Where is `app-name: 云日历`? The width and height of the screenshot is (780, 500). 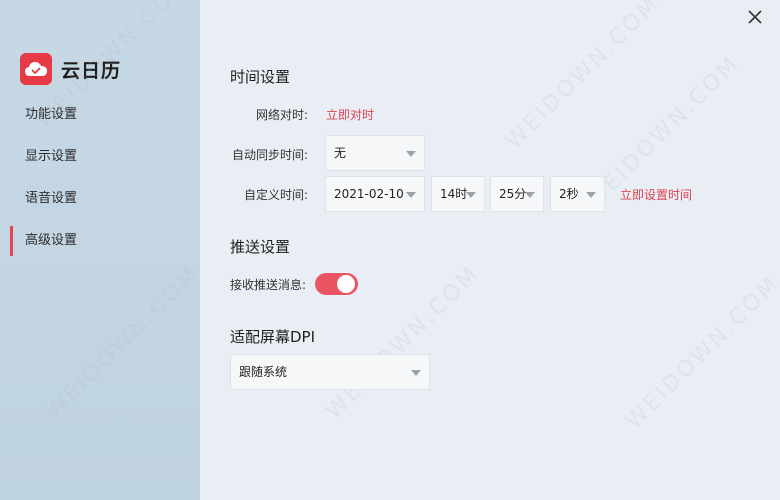 app-name: 云日历 is located at coordinates (91, 70).